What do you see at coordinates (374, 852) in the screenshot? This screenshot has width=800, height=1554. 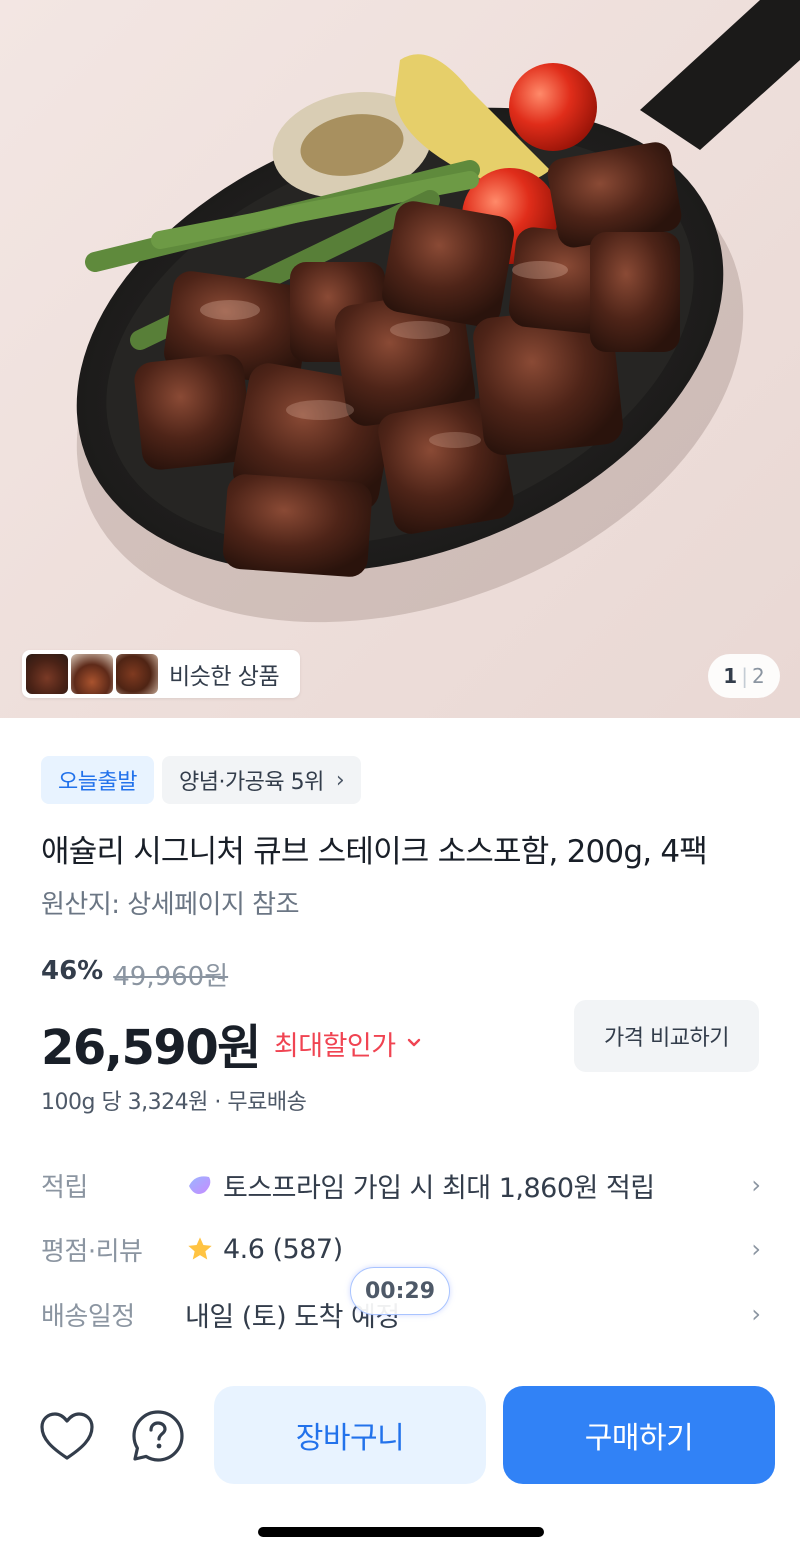 I see `product-title: 애슐리 시그니처 큐브 스테이크 소스포함, 200g, 4팩` at bounding box center [374, 852].